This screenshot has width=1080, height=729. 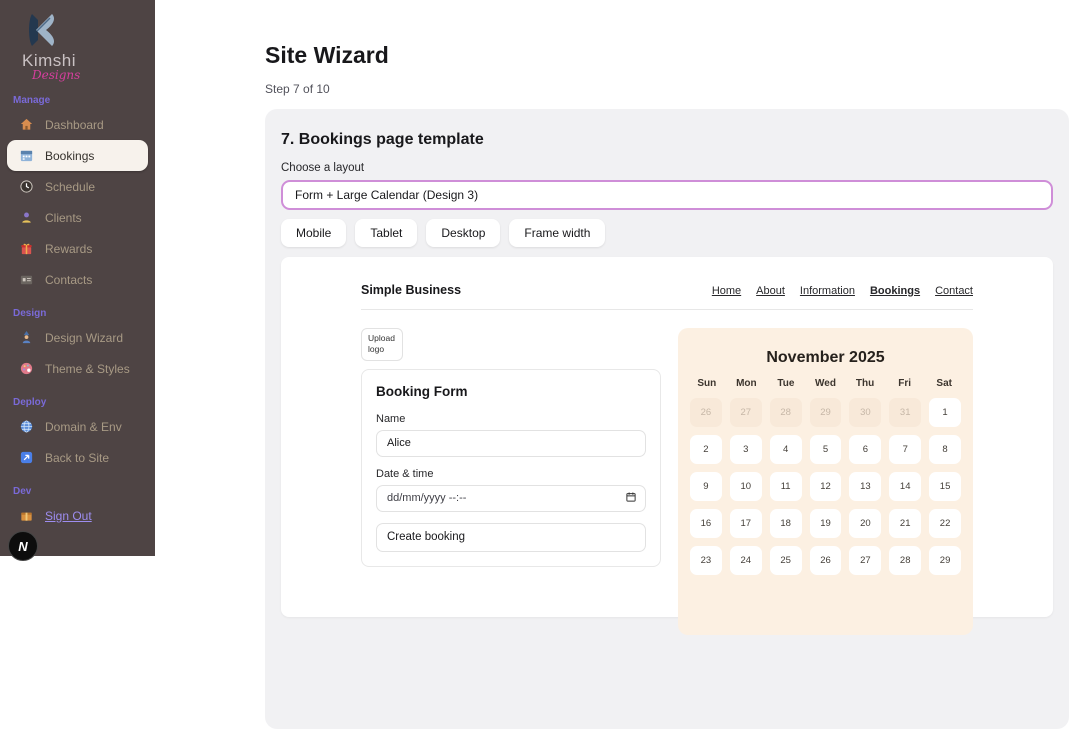 I want to click on calendar-day: 30, so click(x=865, y=412).